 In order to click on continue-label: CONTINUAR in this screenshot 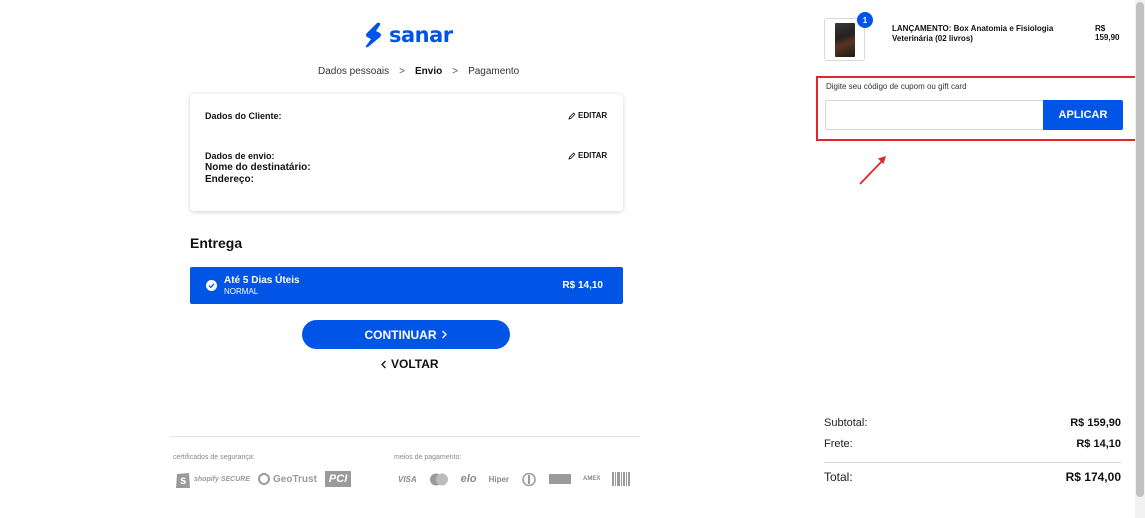, I will do `click(400, 334)`.